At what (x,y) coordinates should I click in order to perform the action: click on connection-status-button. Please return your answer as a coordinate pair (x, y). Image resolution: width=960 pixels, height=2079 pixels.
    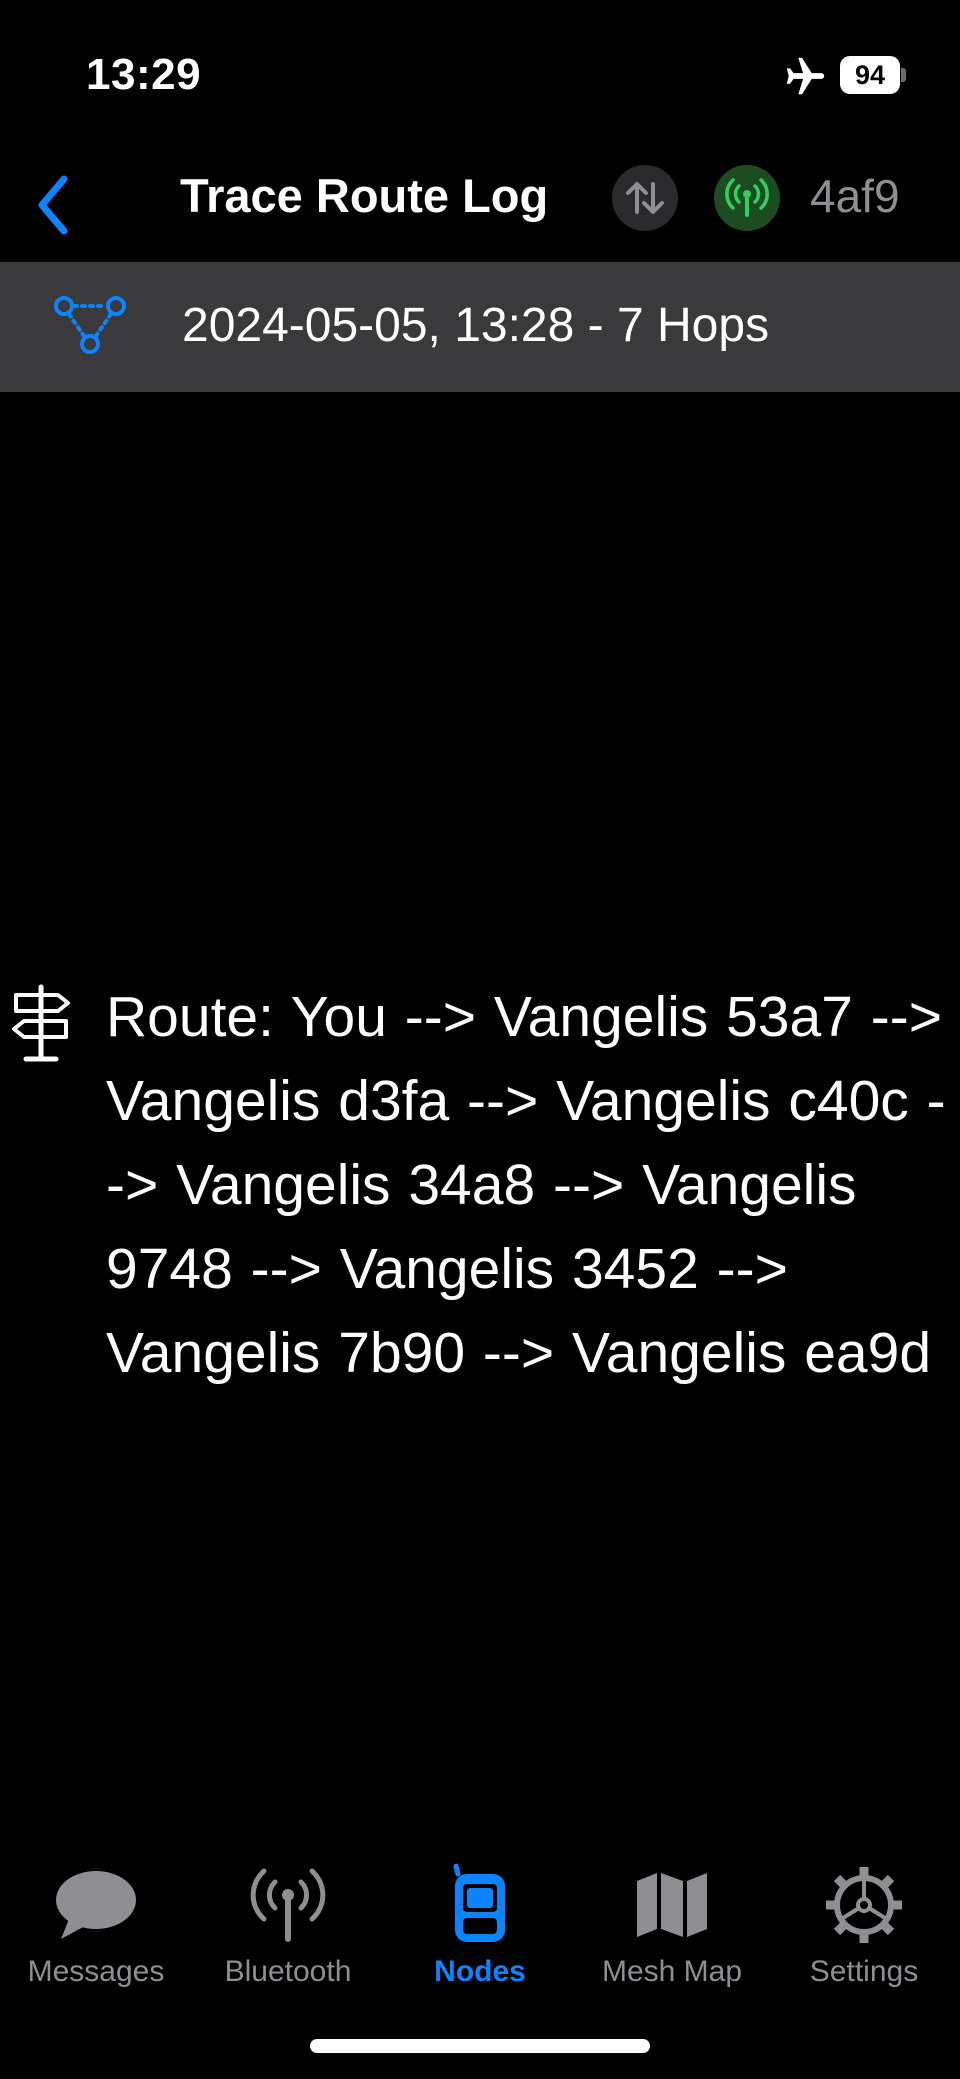
    Looking at the image, I should click on (747, 198).